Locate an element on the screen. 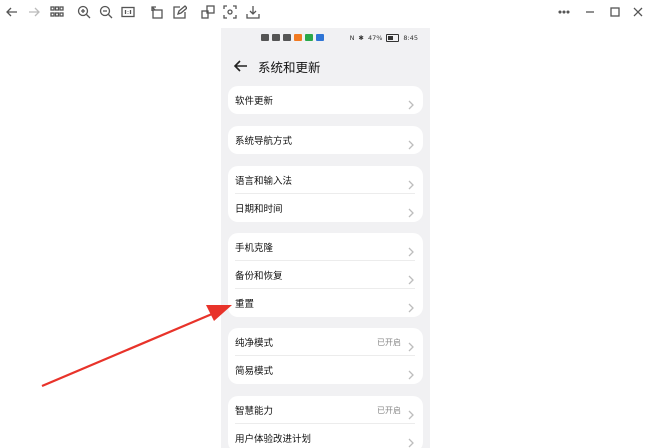 The height and width of the screenshot is (448, 650). maximize-icon is located at coordinates (615, 12).